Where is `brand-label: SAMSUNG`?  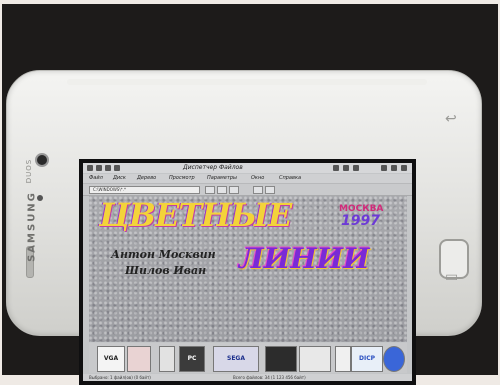 brand-label: SAMSUNG is located at coordinates (32, 226).